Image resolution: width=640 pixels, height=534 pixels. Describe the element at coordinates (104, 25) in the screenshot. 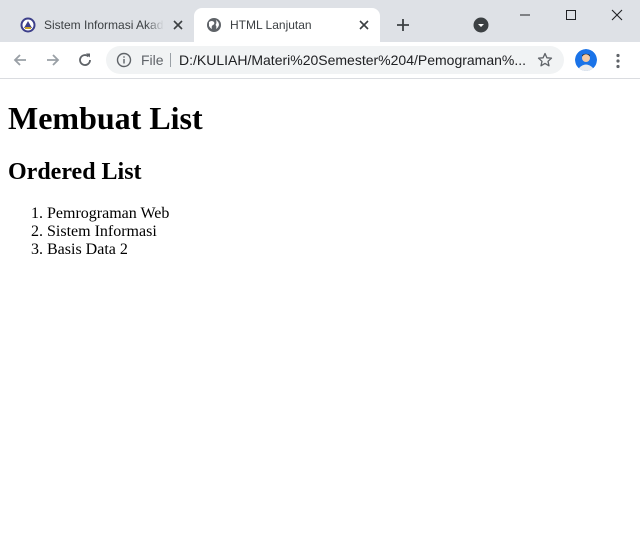

I see `tab-title: Sistem Informasi Akademik` at that location.